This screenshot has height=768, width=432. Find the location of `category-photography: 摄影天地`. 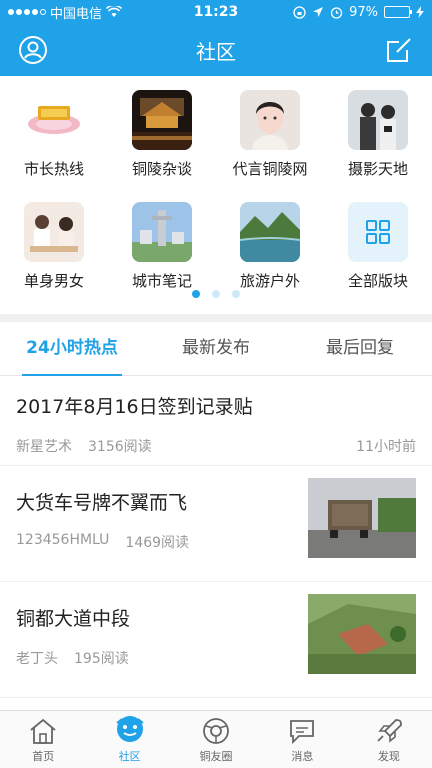

category-photography: 摄影天地 is located at coordinates (378, 146).